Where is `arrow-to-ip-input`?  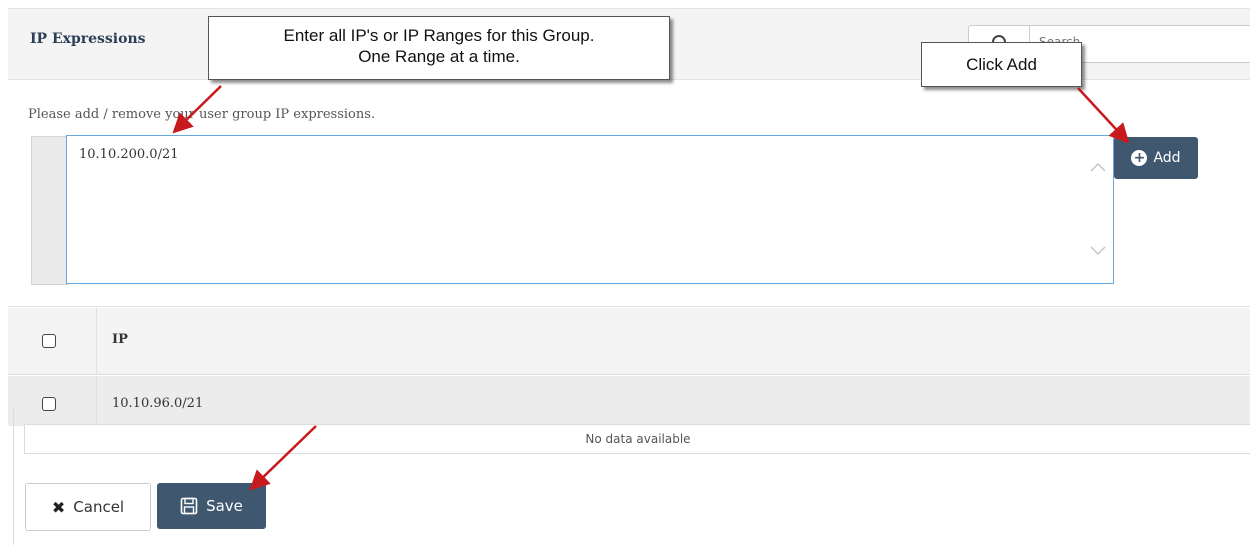
arrow-to-ip-input is located at coordinates (197, 109).